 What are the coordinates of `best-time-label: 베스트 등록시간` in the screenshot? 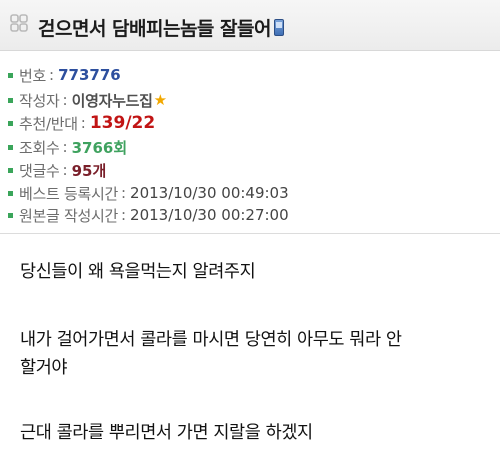 It's located at (68, 193).